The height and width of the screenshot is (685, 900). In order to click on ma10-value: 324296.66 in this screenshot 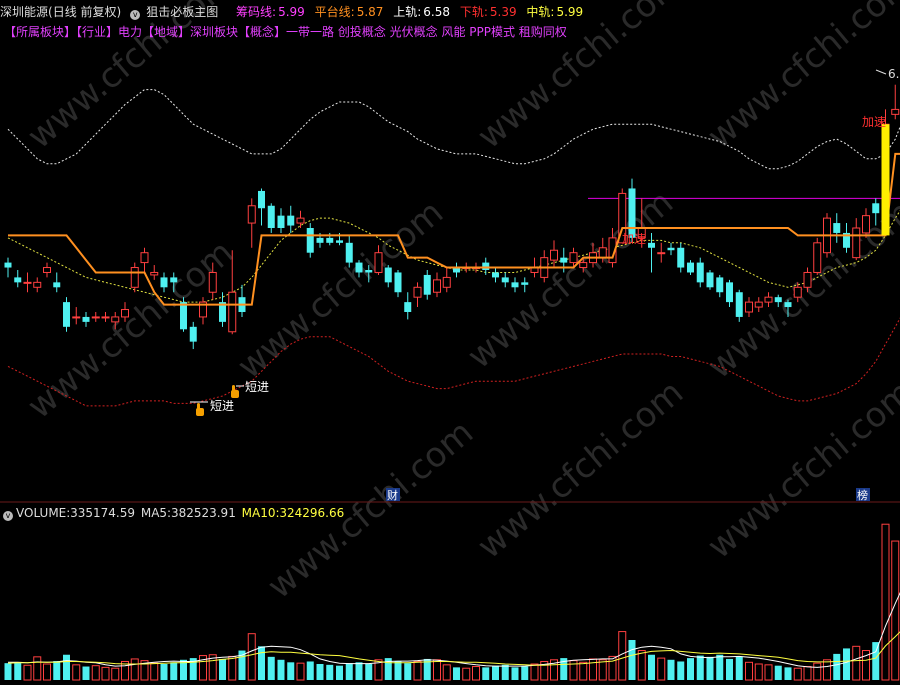, I will do `click(312, 513)`.